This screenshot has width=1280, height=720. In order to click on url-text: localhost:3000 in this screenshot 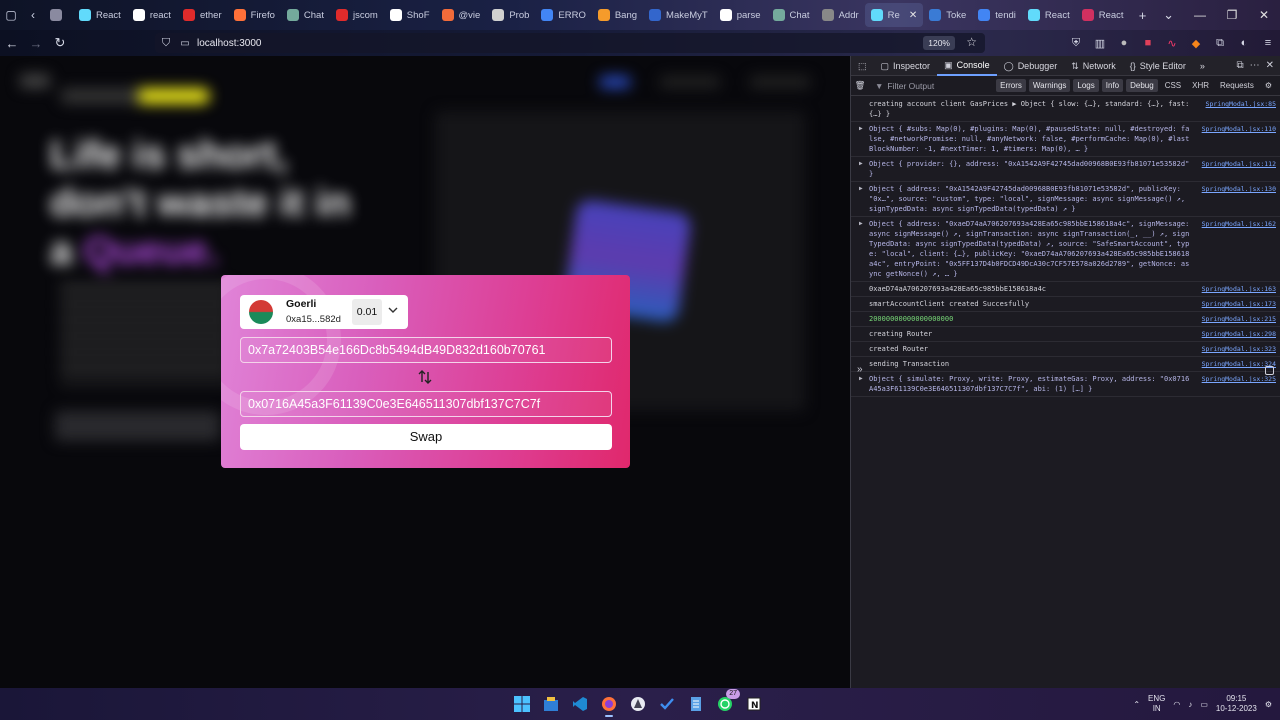, I will do `click(229, 43)`.